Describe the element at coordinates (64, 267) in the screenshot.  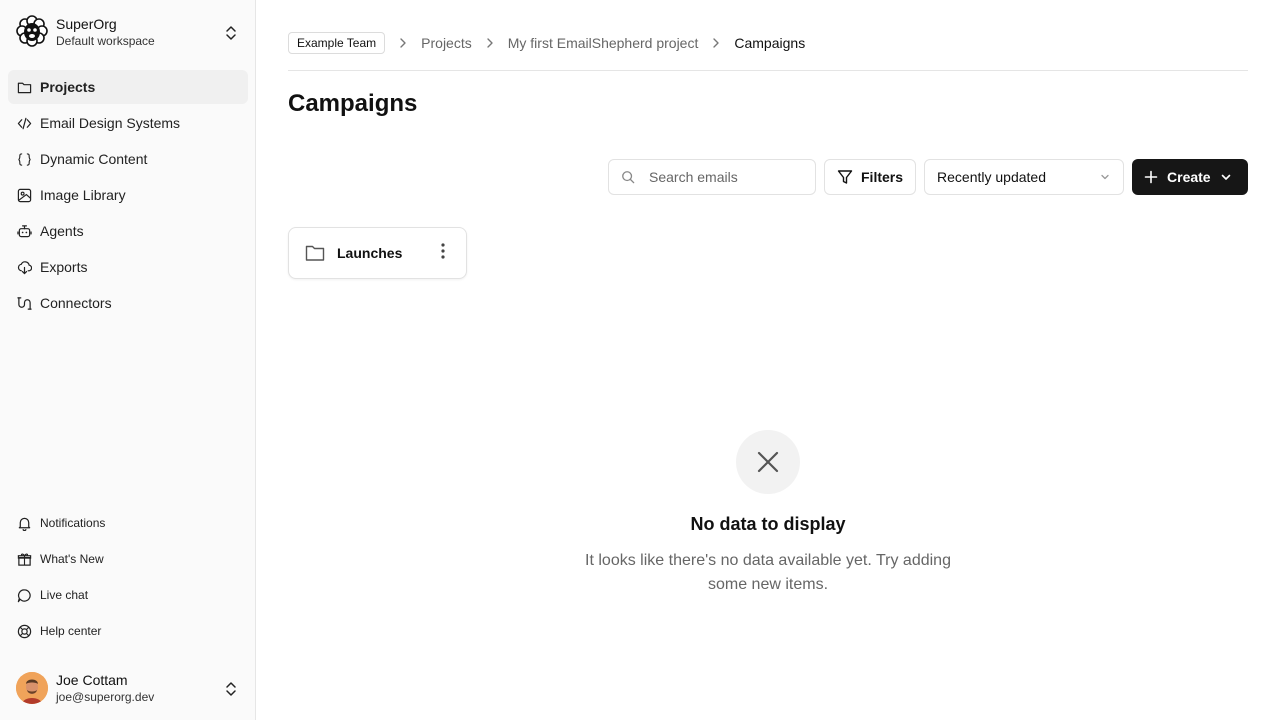
I see `sidebar-item-label: Exports` at that location.